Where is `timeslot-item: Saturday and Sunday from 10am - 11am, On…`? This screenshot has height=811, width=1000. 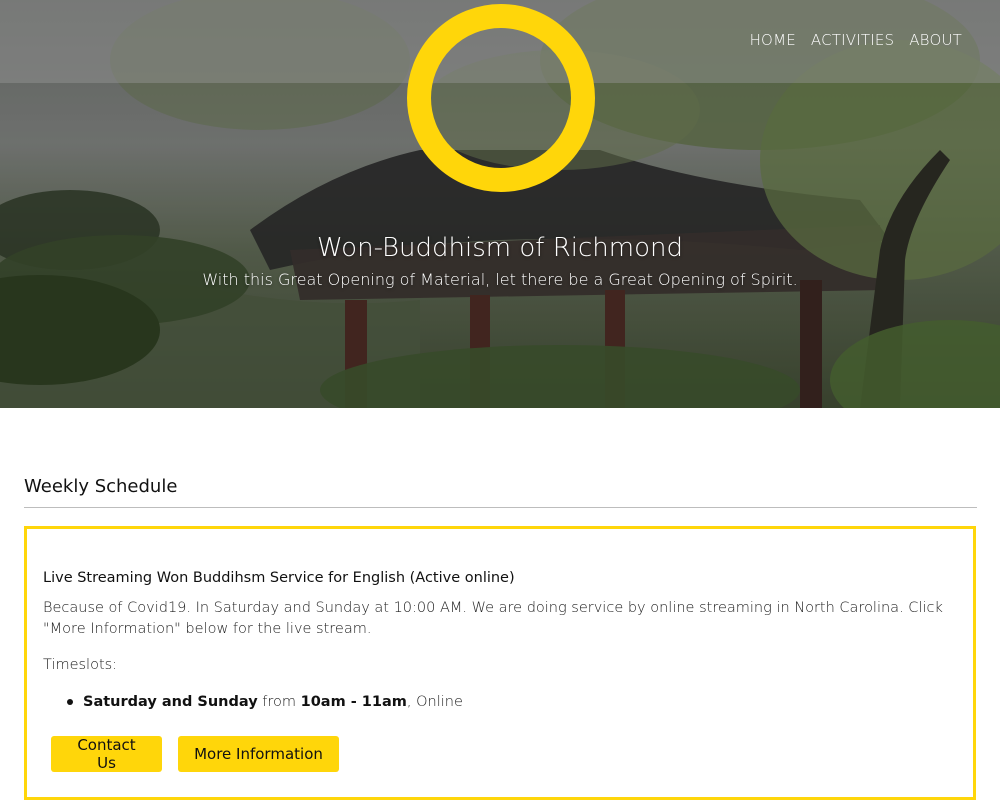 timeslot-item: Saturday and Sunday from 10am - 11am, On… is located at coordinates (265, 702).